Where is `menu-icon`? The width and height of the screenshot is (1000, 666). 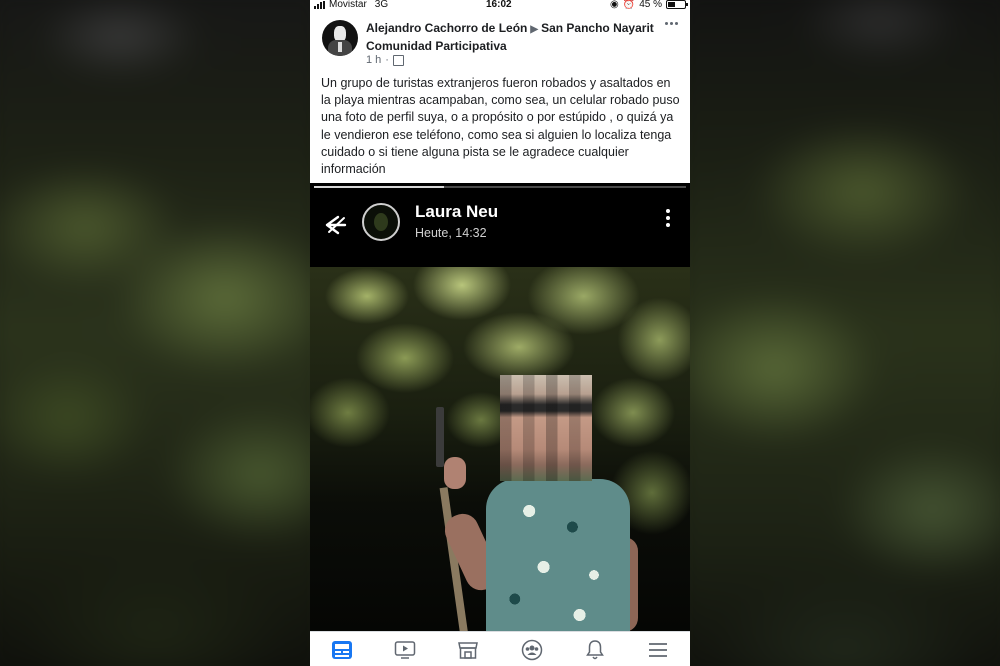
menu-icon is located at coordinates (658, 650).